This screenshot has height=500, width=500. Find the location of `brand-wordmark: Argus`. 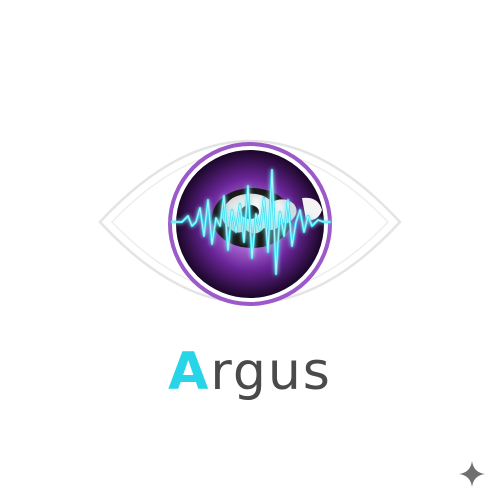

brand-wordmark: Argus is located at coordinates (250, 372).